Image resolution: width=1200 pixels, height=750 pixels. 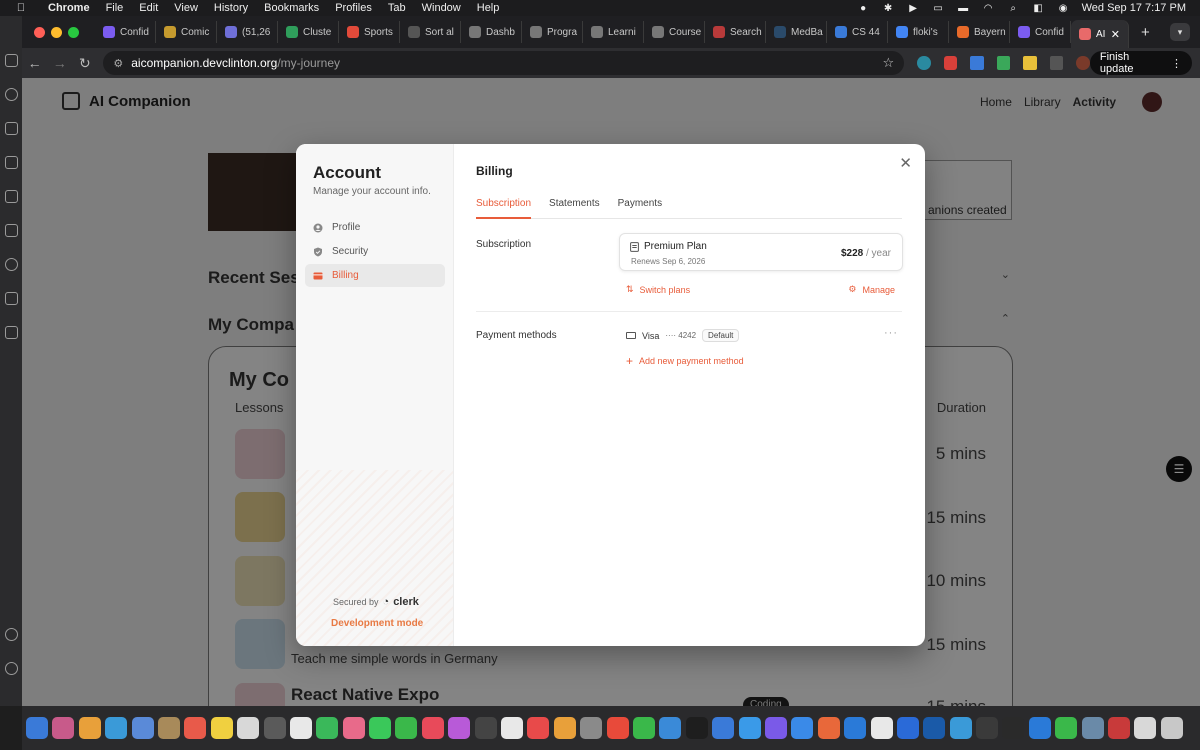 I want to click on bluetooth-icon: ✱, so click(x=888, y=8).